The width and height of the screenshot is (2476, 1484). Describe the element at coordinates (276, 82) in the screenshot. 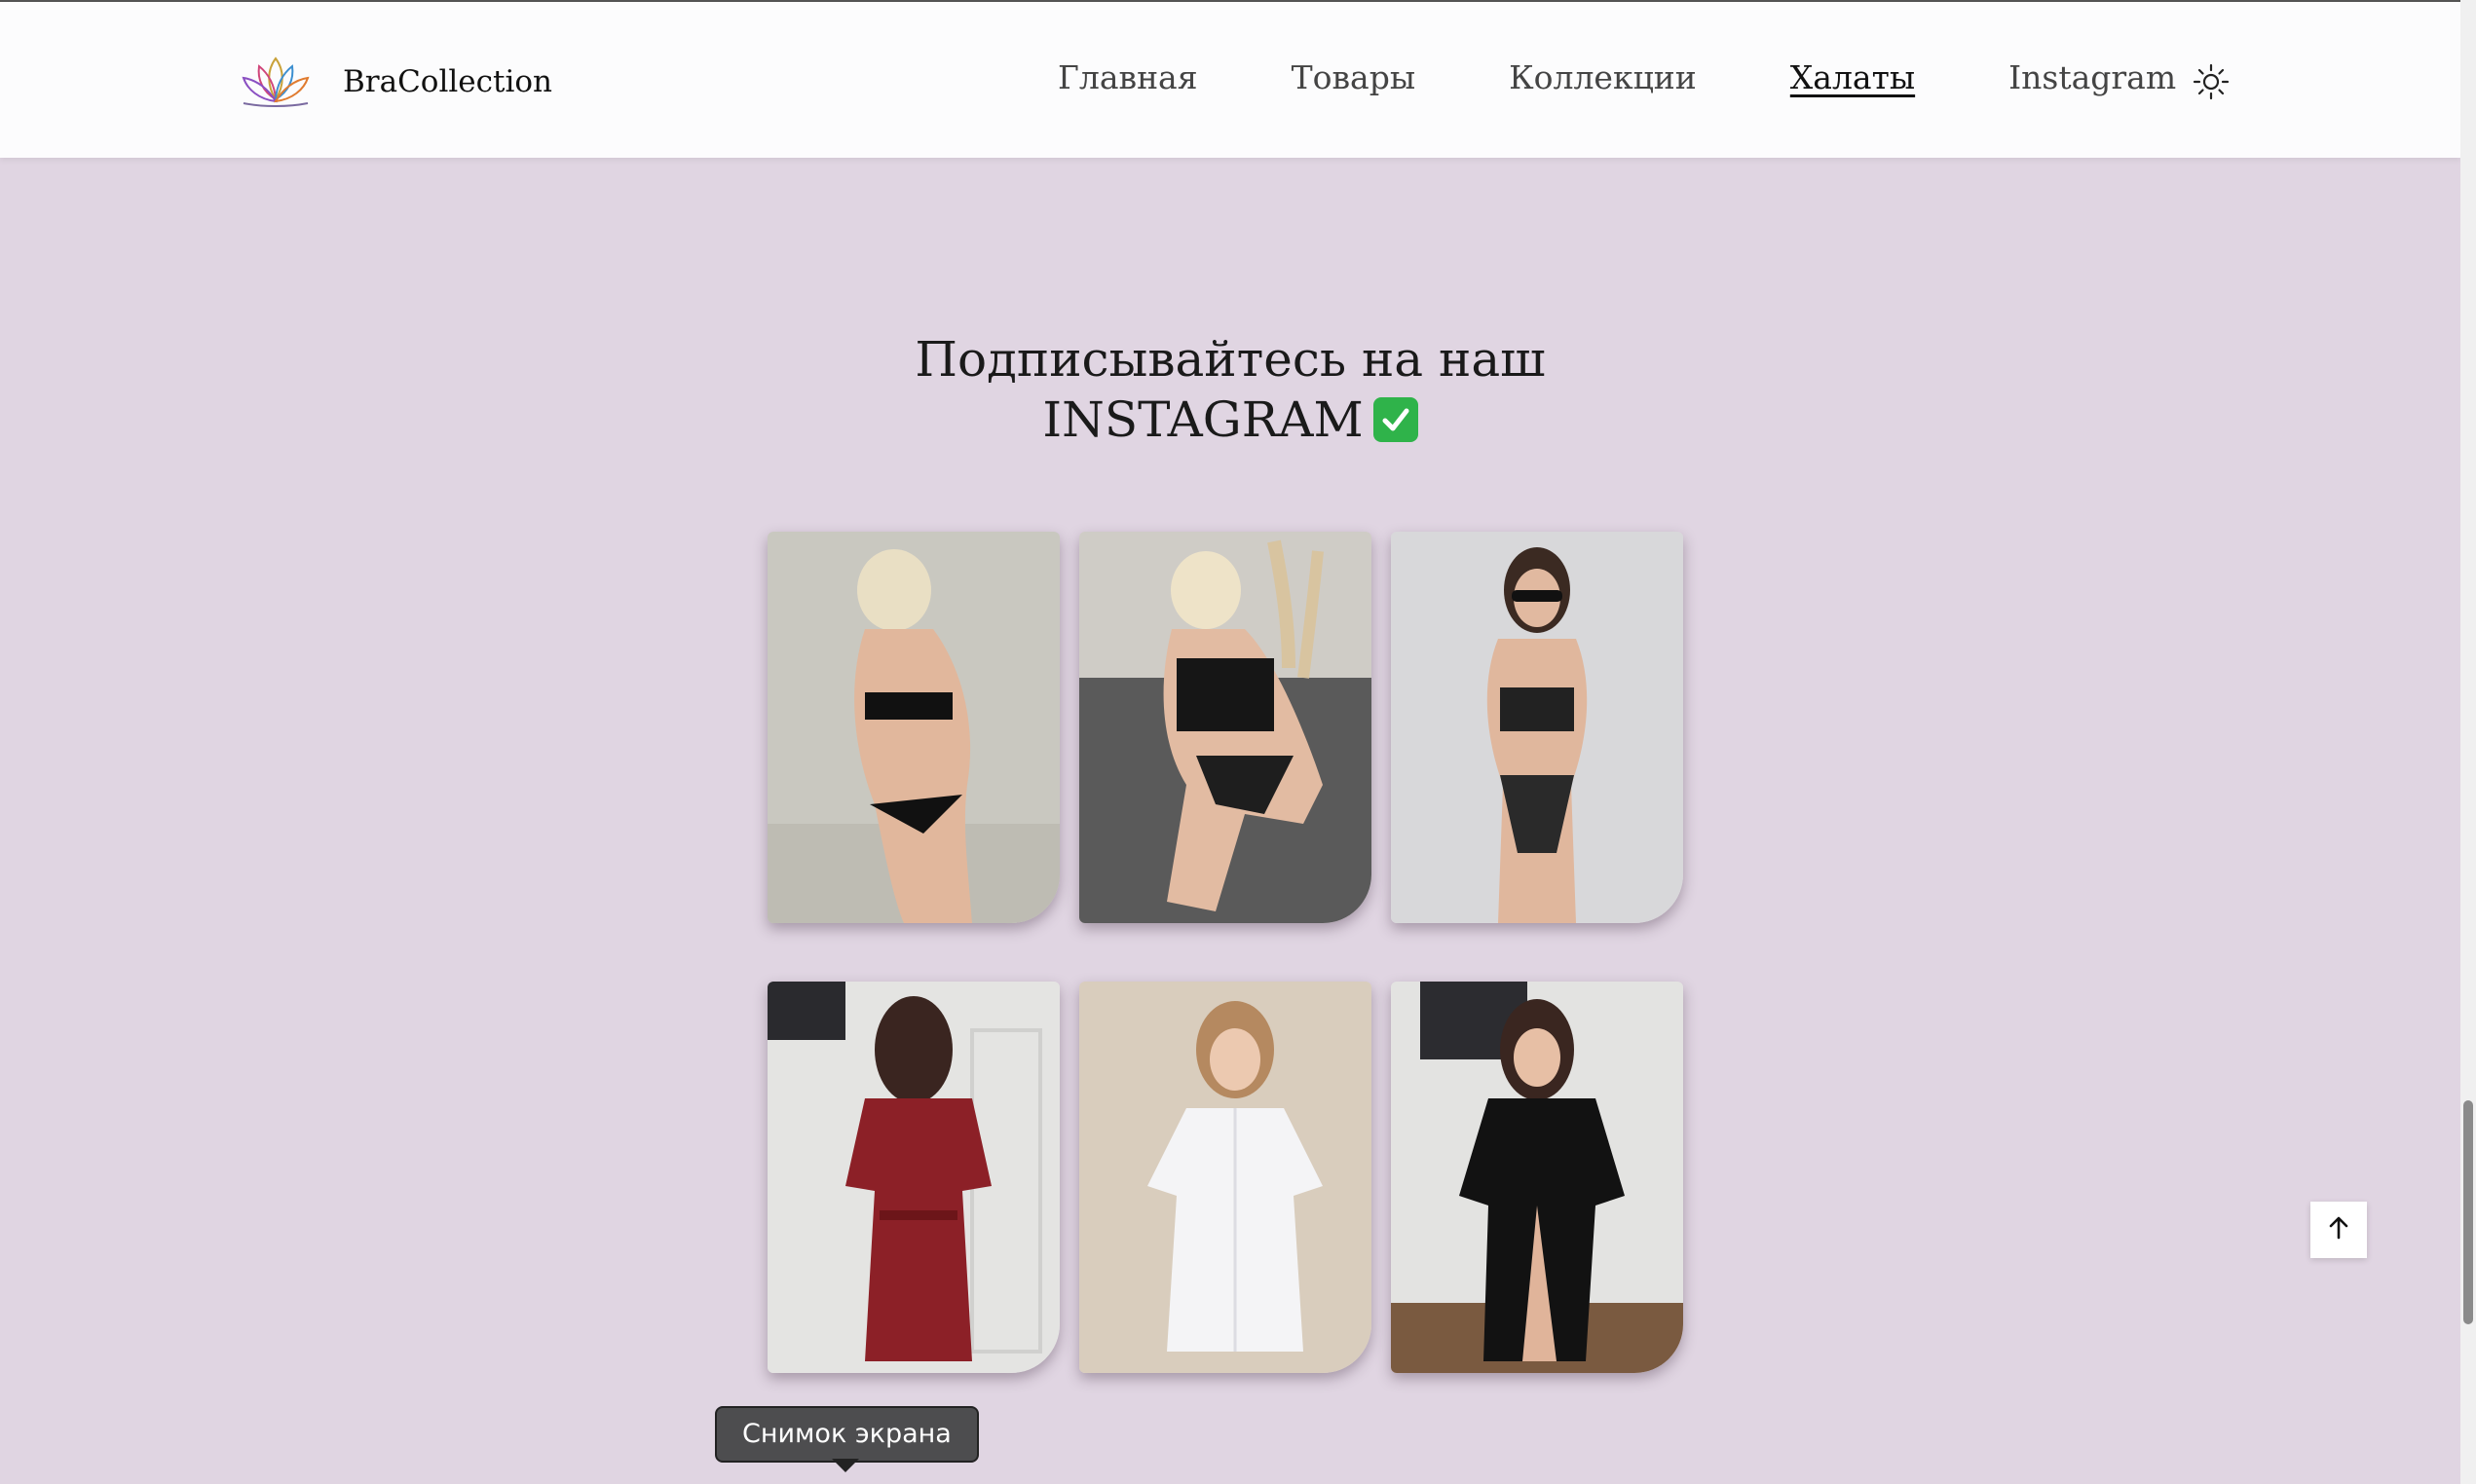

I see `lotus-logo-icon` at that location.